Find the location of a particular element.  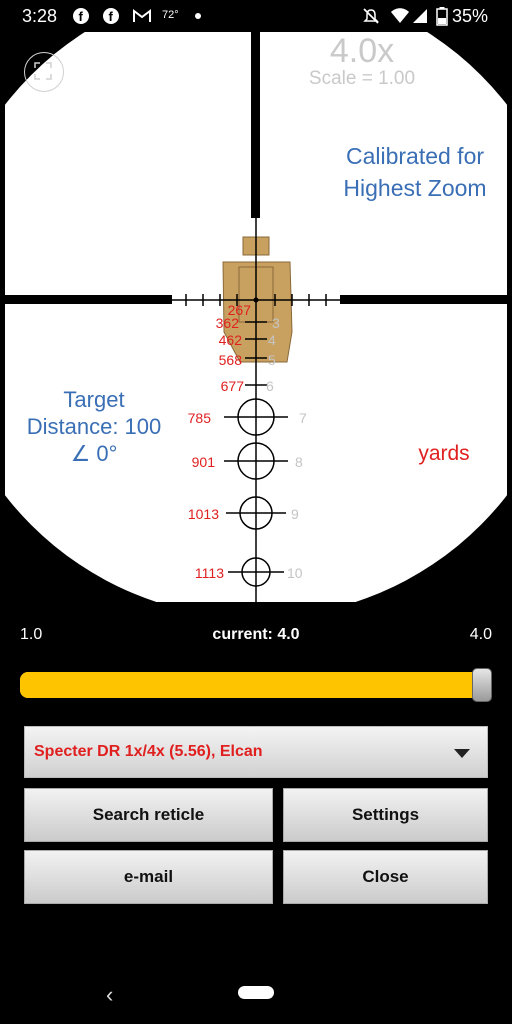

target-line-2: Distance: 100 is located at coordinates (94, 426).